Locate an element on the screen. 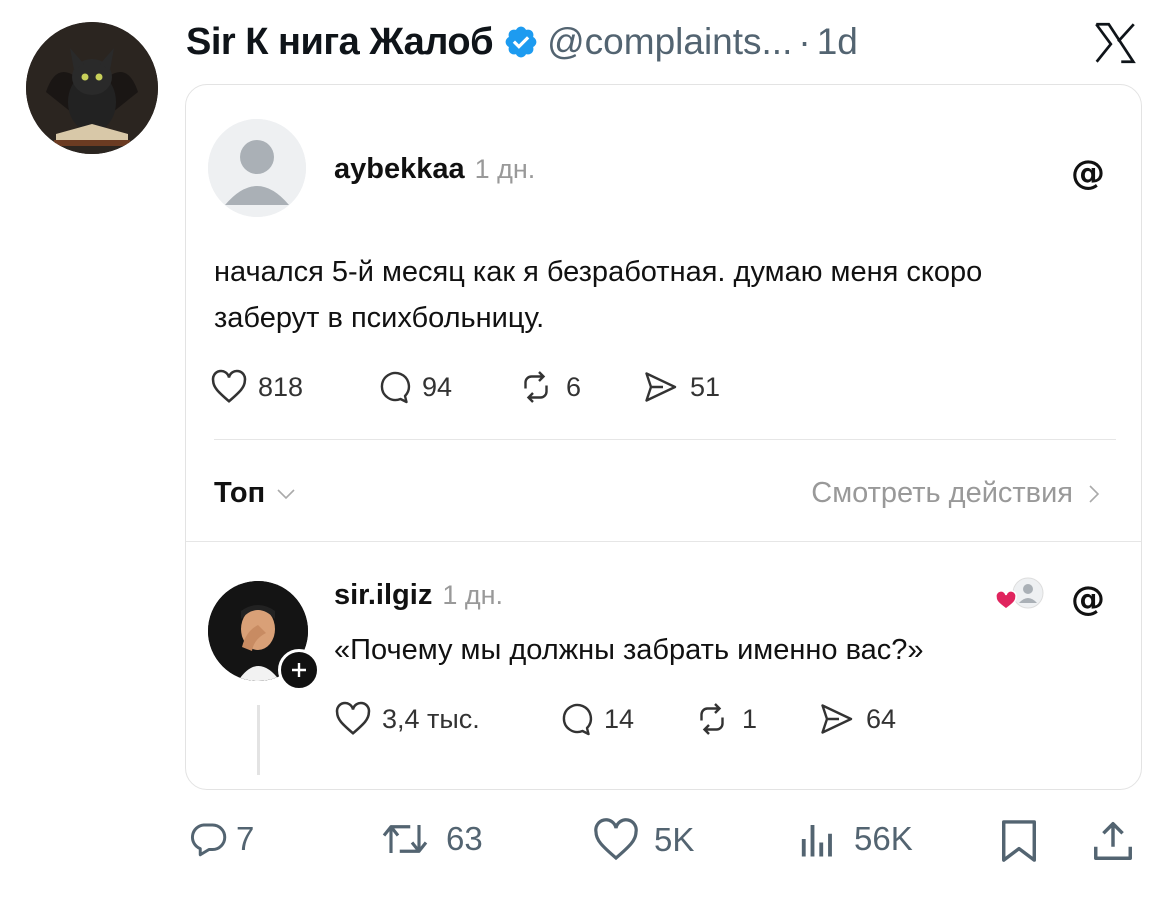 This screenshot has width=1170, height=897. threads-post-time: 1 дн. is located at coordinates (505, 169).